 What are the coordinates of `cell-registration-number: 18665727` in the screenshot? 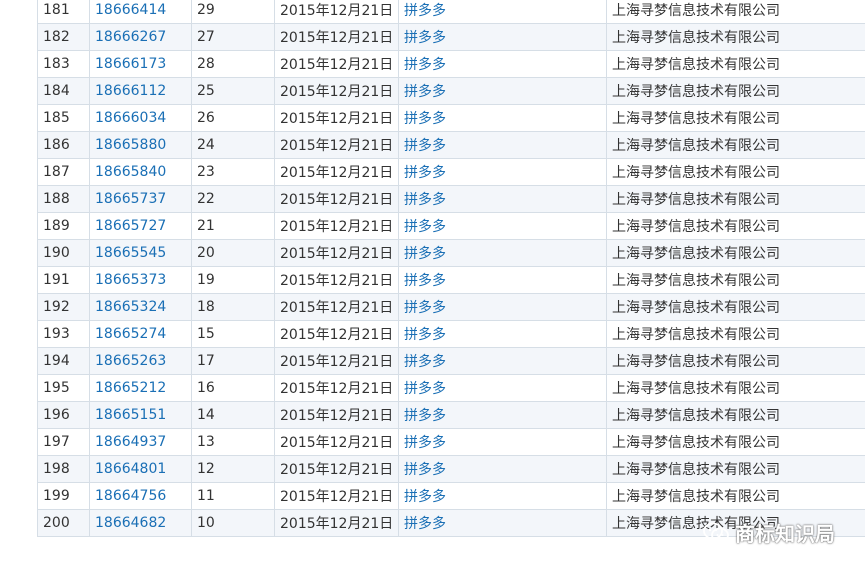 It's located at (140, 226).